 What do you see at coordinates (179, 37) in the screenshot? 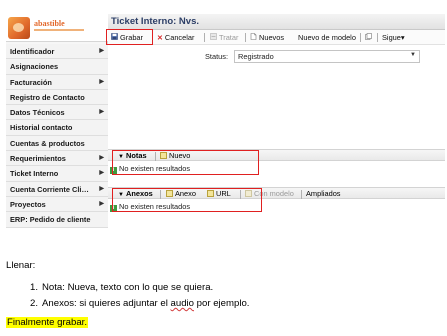
I see `cancel-label: Cancelar` at bounding box center [179, 37].